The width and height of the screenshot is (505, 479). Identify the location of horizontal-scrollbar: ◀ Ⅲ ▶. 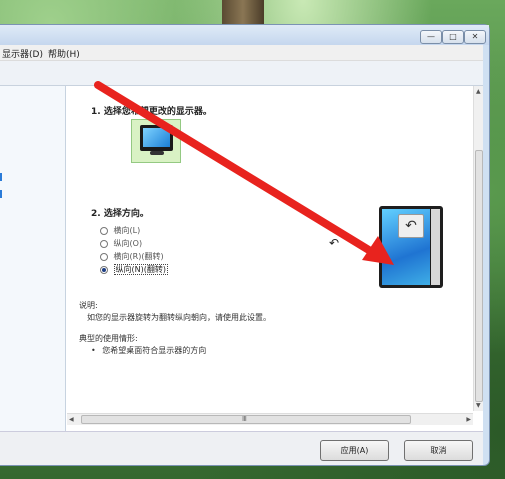
(270, 419).